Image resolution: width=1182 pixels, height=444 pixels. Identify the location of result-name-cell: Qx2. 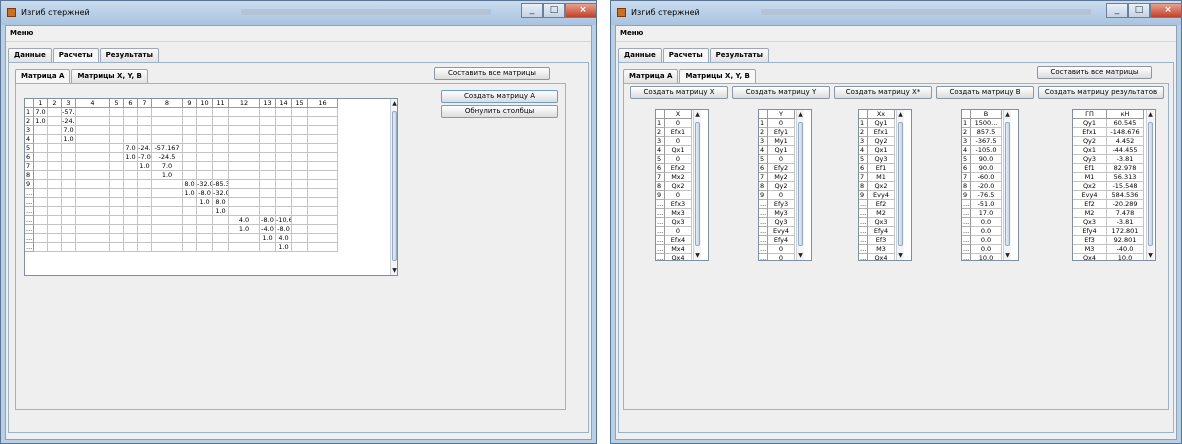
(1090, 186).